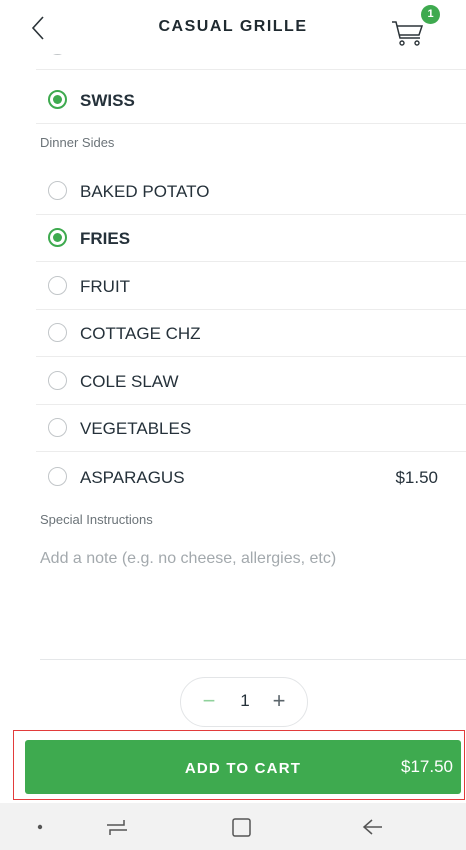 This screenshot has height=850, width=466. I want to click on special-instructions-label: Special Instructions, so click(96, 519).